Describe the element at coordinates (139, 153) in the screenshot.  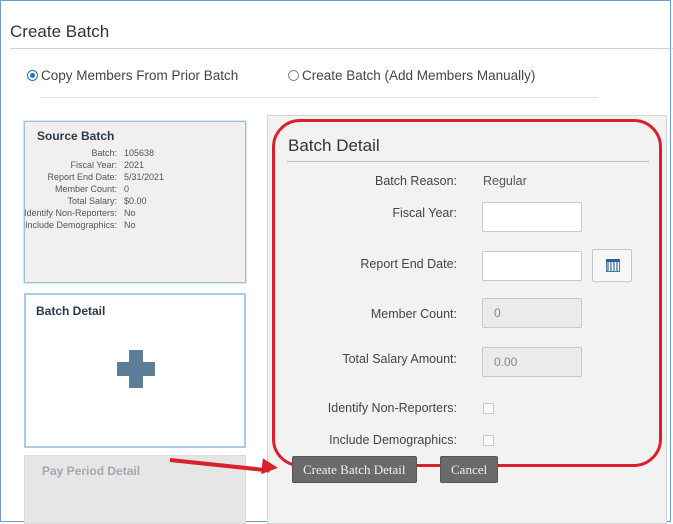
I see `source-batch-row-value: 105638` at that location.